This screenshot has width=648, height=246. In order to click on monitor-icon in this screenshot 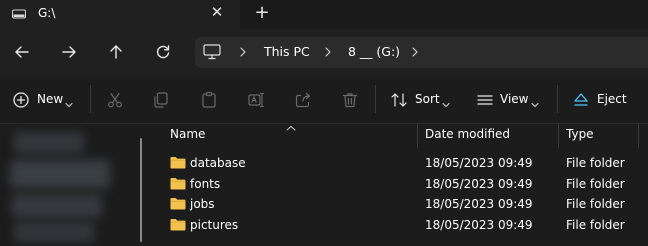, I will do `click(212, 52)`.